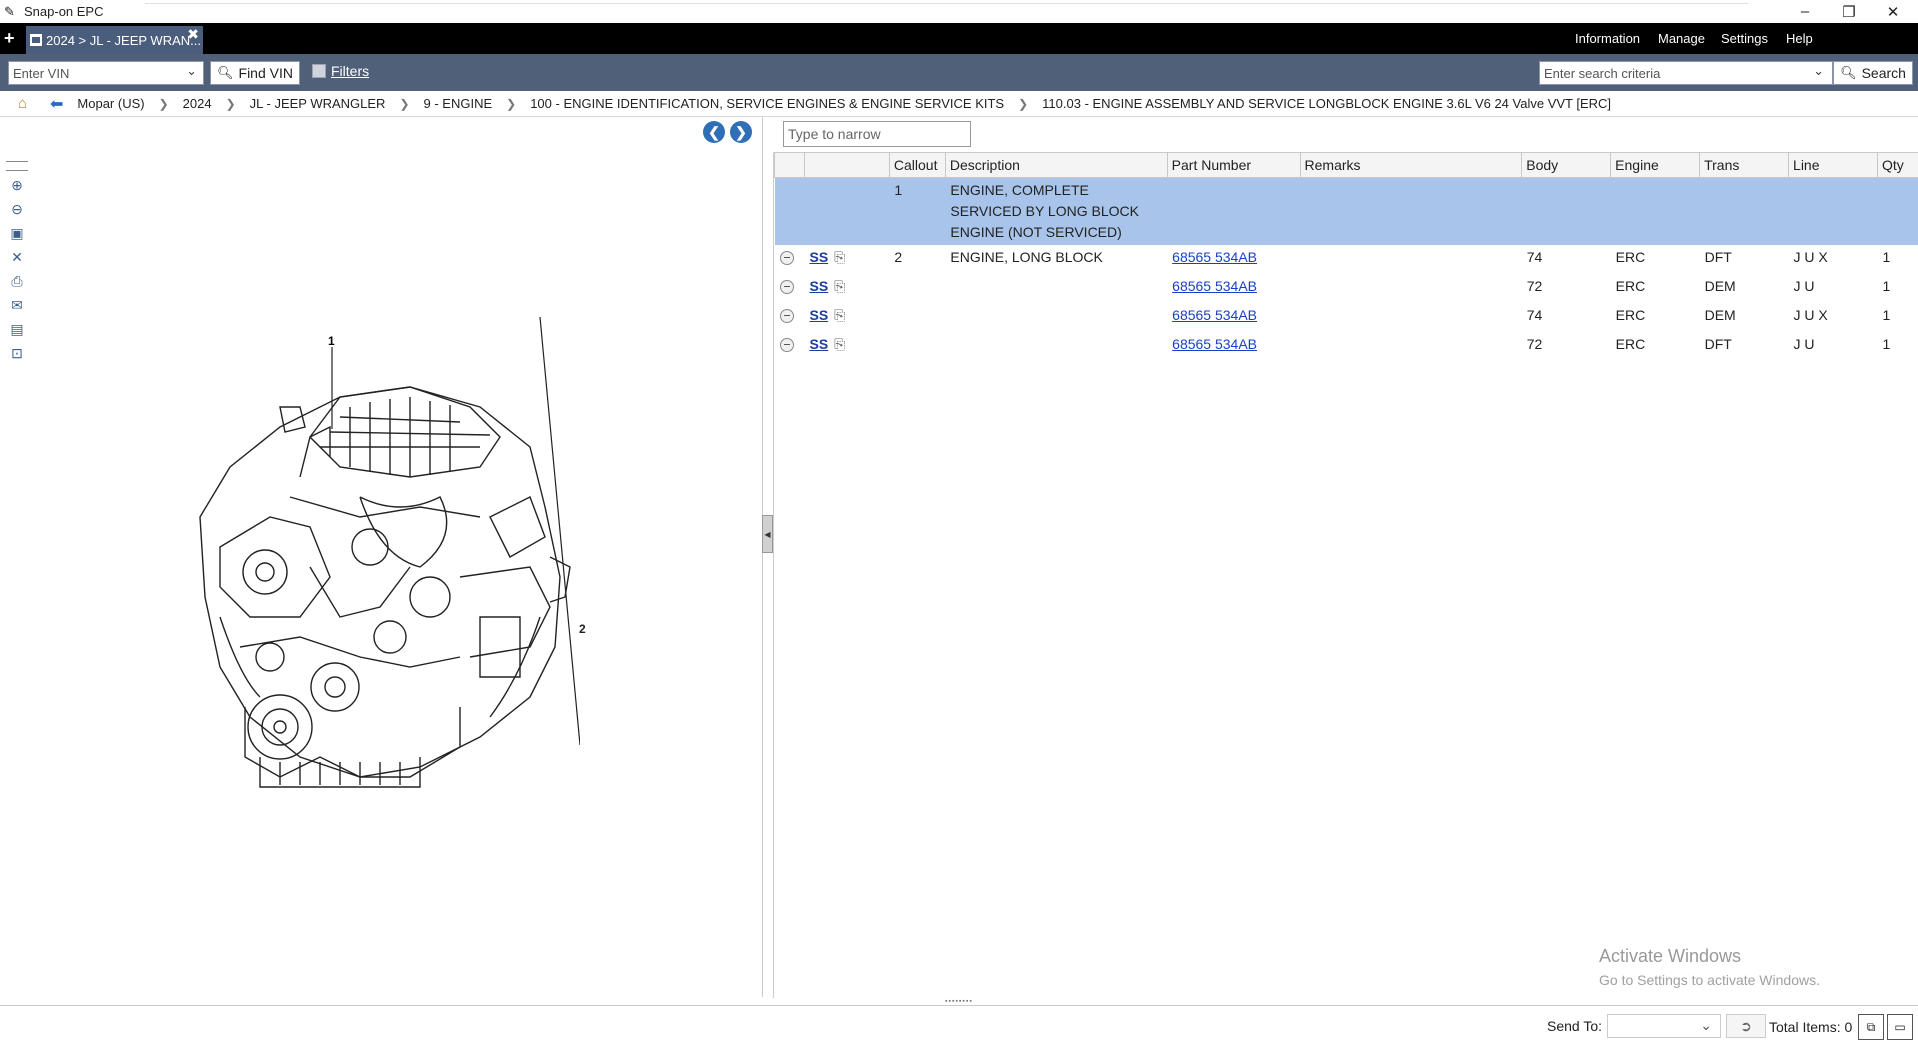  Describe the element at coordinates (1686, 73) in the screenshot. I see `search-input: Enter search criteria ⌄` at that location.